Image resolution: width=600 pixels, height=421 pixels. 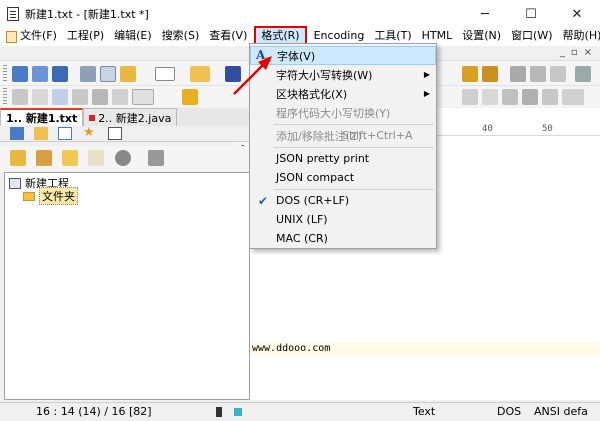 What do you see at coordinates (31, 36) in the screenshot?
I see `menu-file: 文件(F)` at bounding box center [31, 36].